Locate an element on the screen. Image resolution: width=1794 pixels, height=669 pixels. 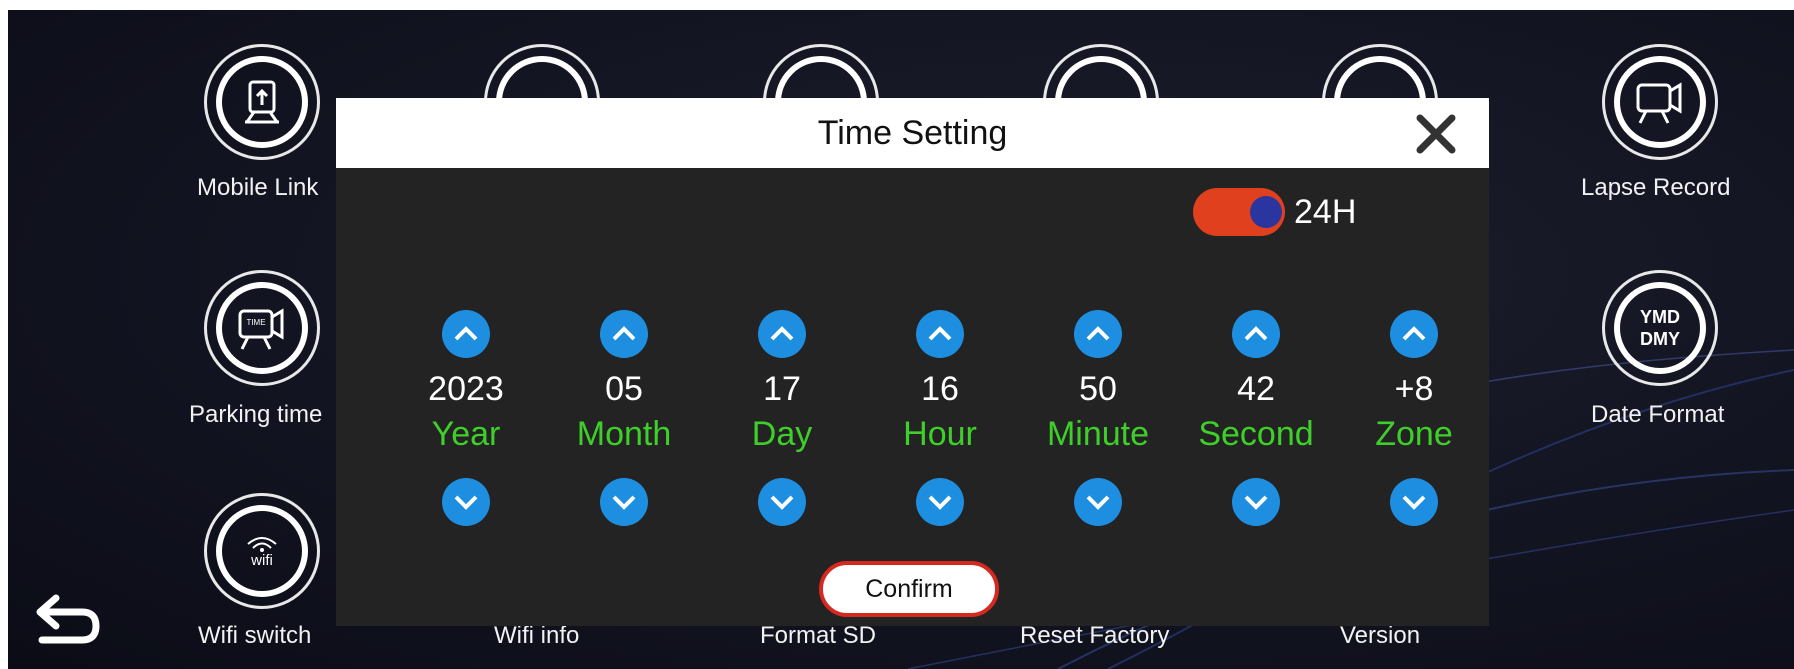
second-value: 42 is located at coordinates (1256, 389).